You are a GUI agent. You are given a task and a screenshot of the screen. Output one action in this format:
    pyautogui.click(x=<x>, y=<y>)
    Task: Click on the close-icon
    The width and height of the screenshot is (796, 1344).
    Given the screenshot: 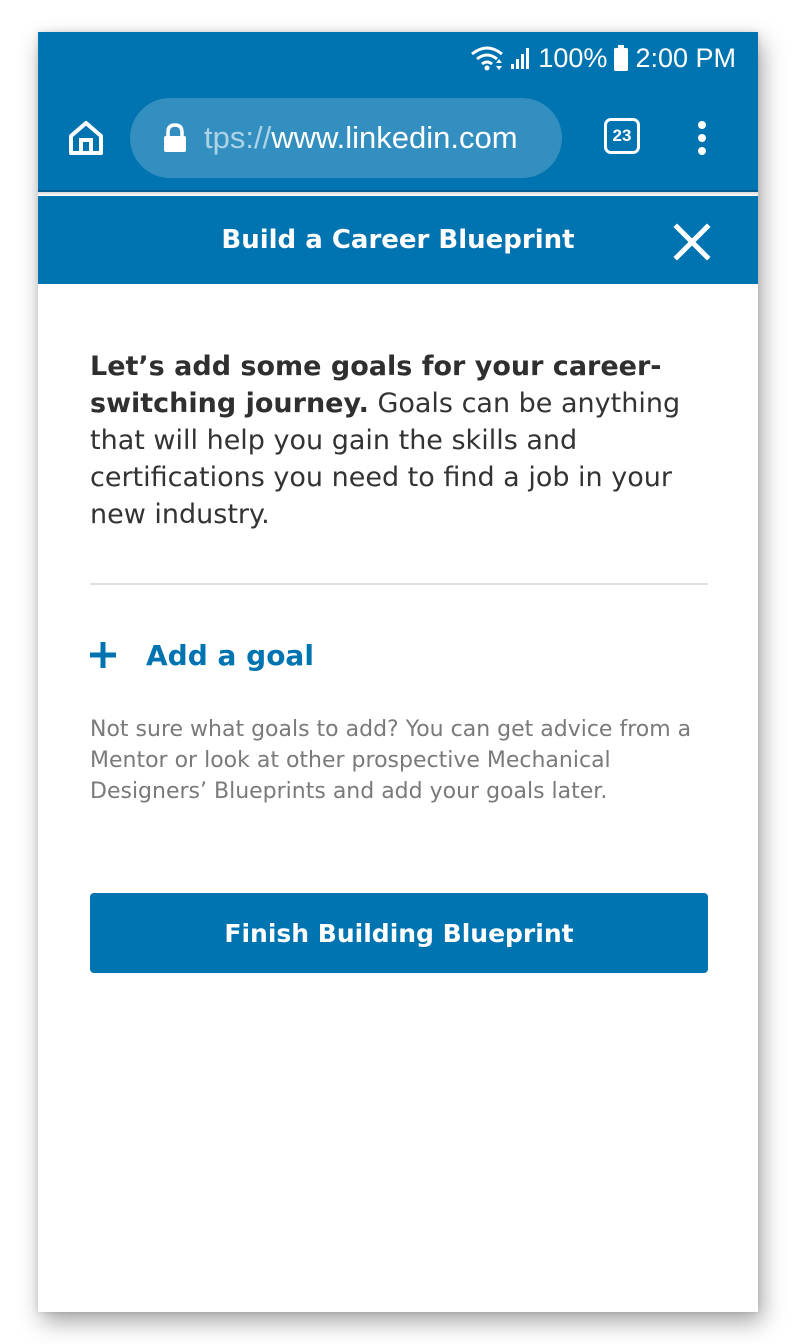 What is the action you would take?
    pyautogui.click(x=692, y=242)
    